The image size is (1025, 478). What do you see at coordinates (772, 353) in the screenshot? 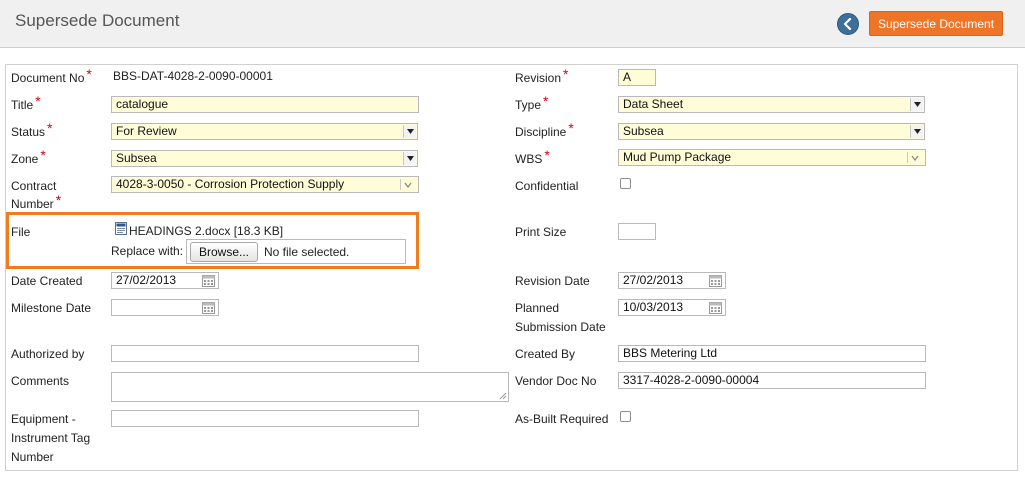
I see `created-by-input: BBS Metering Ltd` at bounding box center [772, 353].